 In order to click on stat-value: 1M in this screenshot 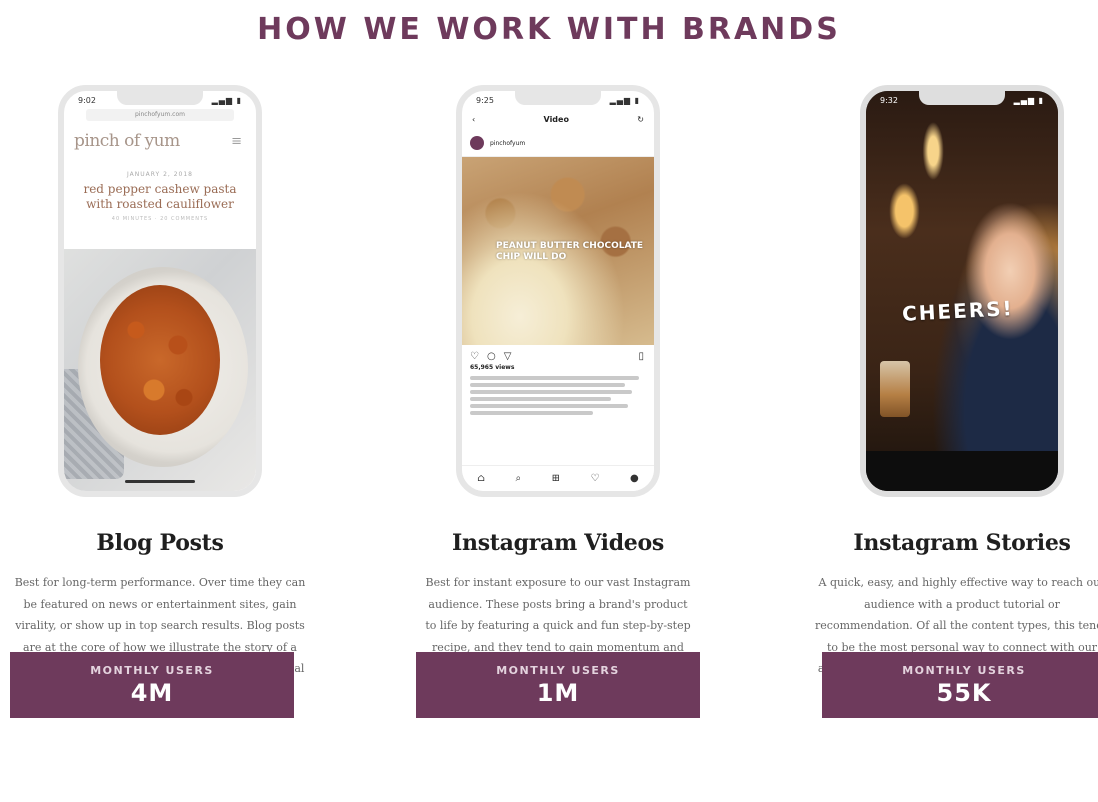, I will do `click(558, 693)`.